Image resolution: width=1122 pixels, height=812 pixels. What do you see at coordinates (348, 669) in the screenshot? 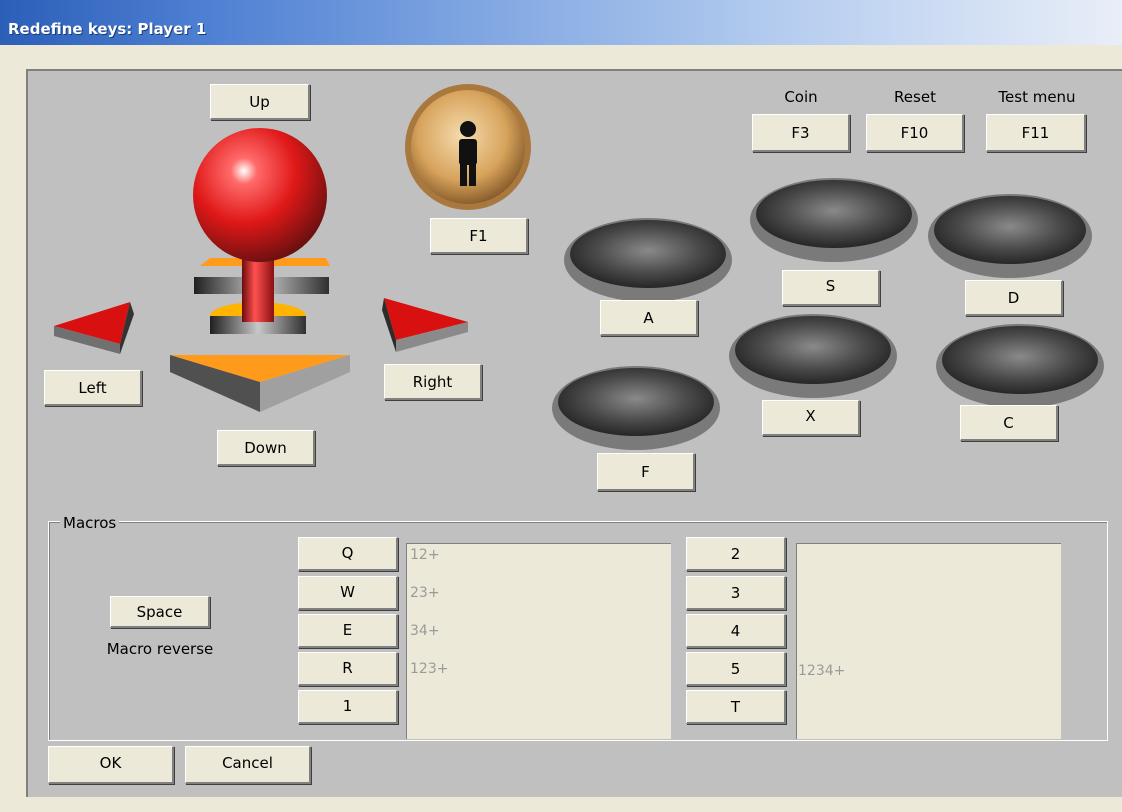
I see `macro-key-r: R` at bounding box center [348, 669].